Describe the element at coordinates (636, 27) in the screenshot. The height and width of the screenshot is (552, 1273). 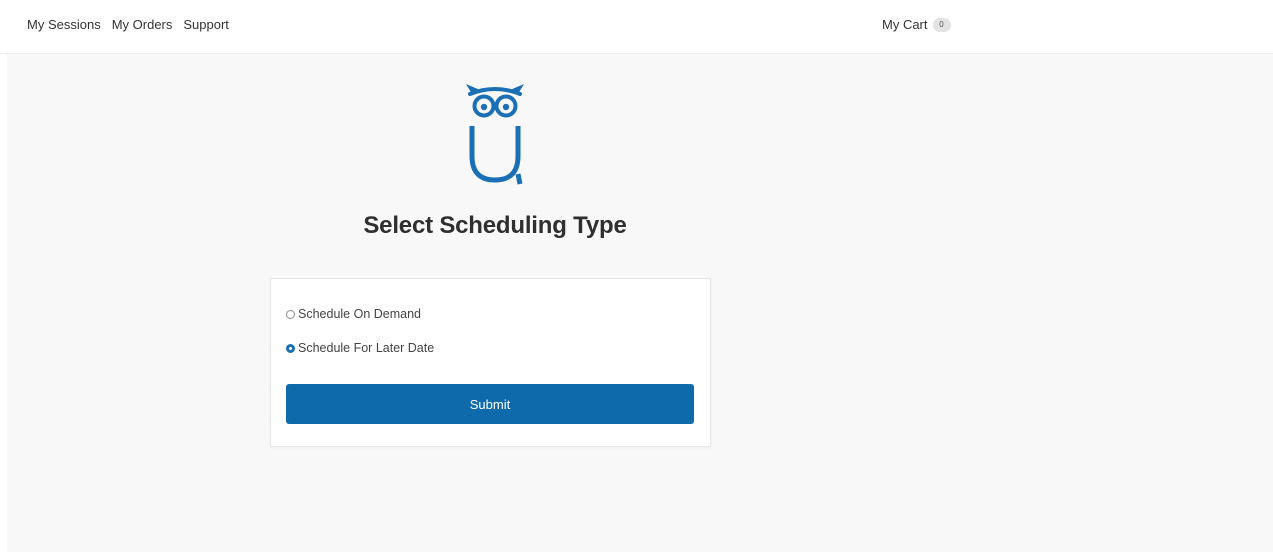
I see `top-navbar: My Sessions My Orders Support My Cart 0` at that location.